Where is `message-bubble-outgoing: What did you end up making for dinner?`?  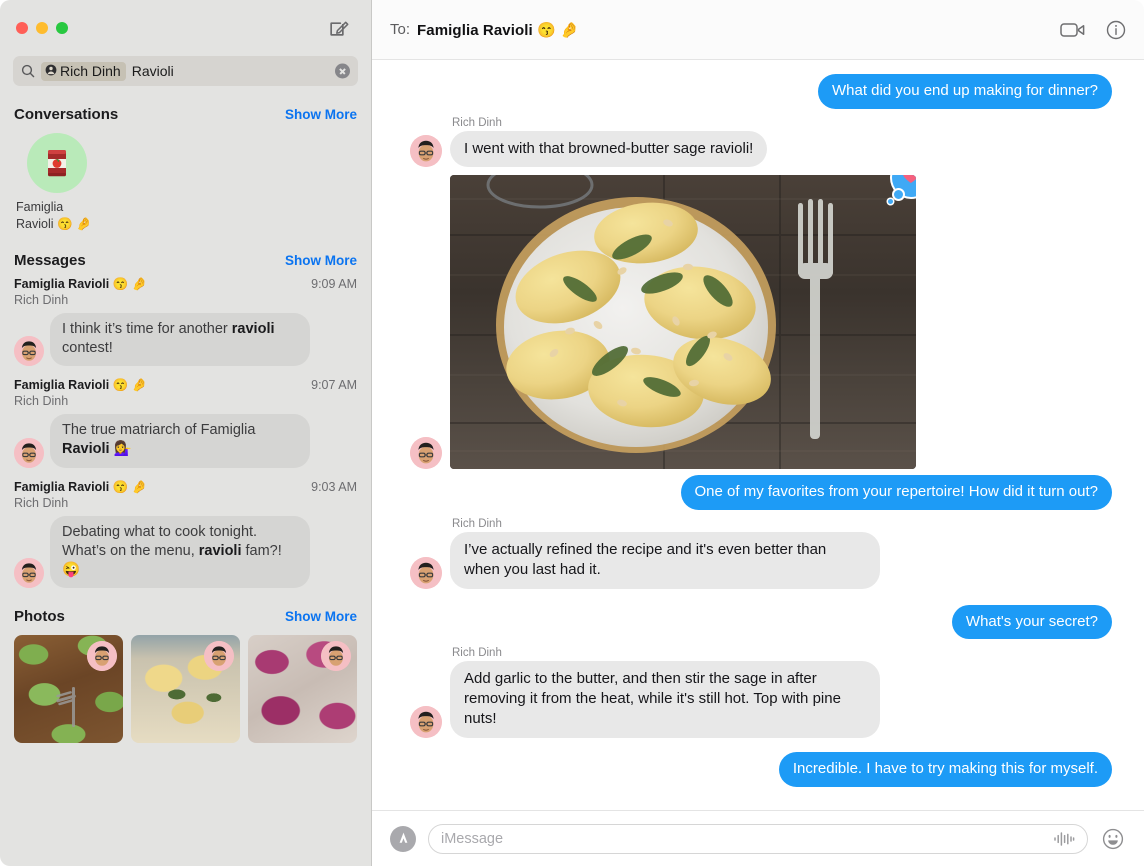
message-bubble-outgoing: What did you end up making for dinner? is located at coordinates (967, 91).